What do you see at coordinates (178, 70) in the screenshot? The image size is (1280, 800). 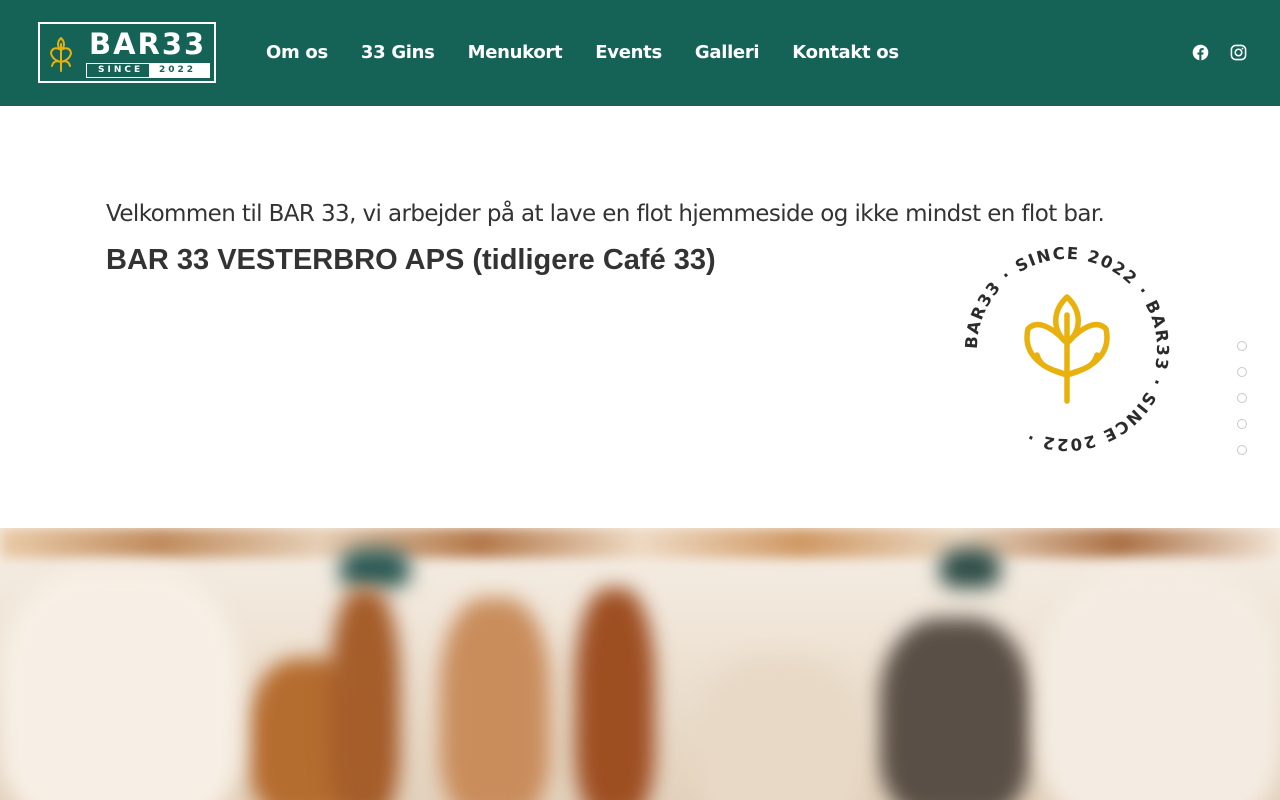 I see `logo-year-text: 2022` at bounding box center [178, 70].